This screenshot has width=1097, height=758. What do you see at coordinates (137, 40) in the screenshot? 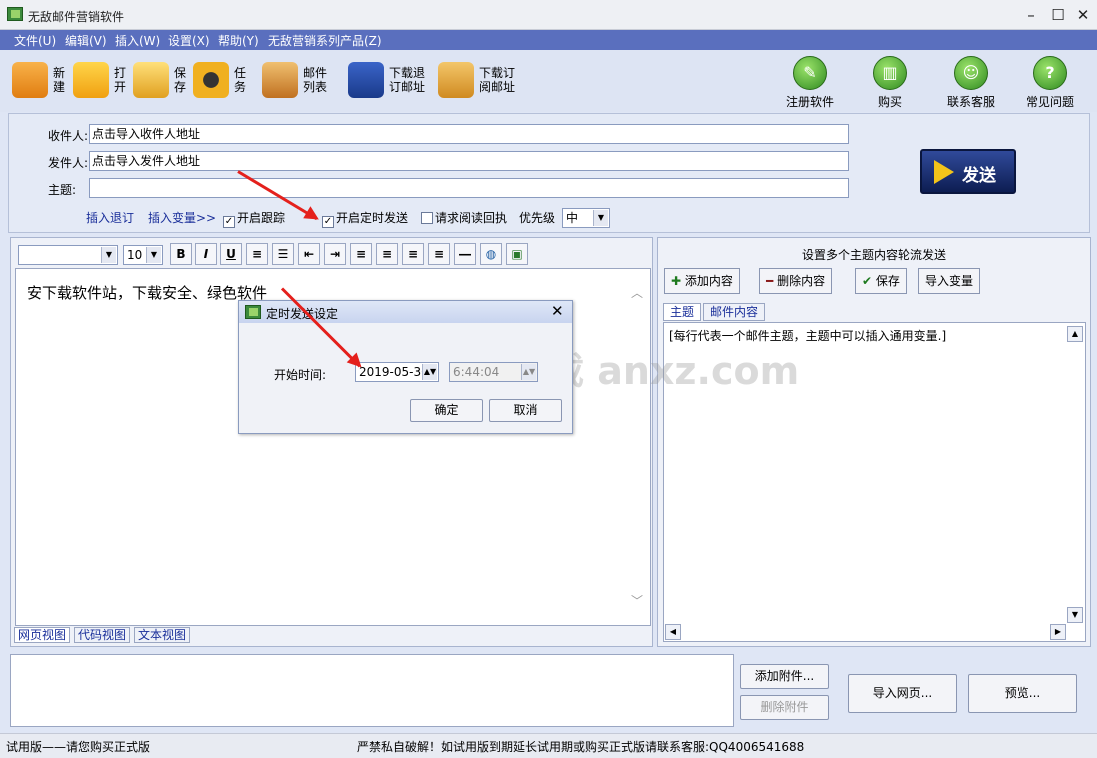
I see `menu-insert: 插入(W)` at bounding box center [137, 40].